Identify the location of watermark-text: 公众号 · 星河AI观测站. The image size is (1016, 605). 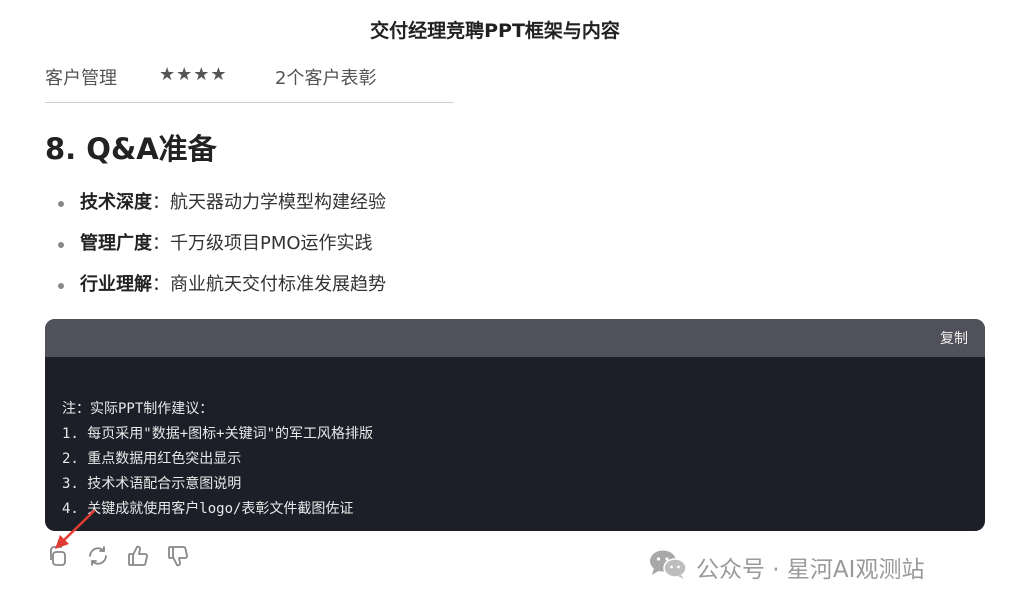
(810, 570).